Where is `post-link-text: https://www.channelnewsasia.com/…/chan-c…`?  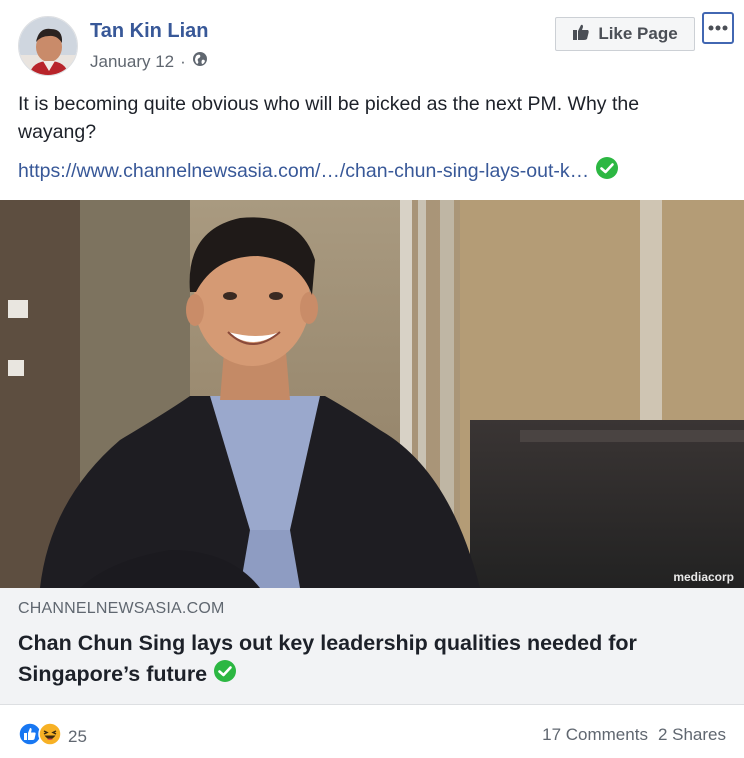
post-link-text: https://www.channelnewsasia.com/…/chan-c… is located at coordinates (303, 171).